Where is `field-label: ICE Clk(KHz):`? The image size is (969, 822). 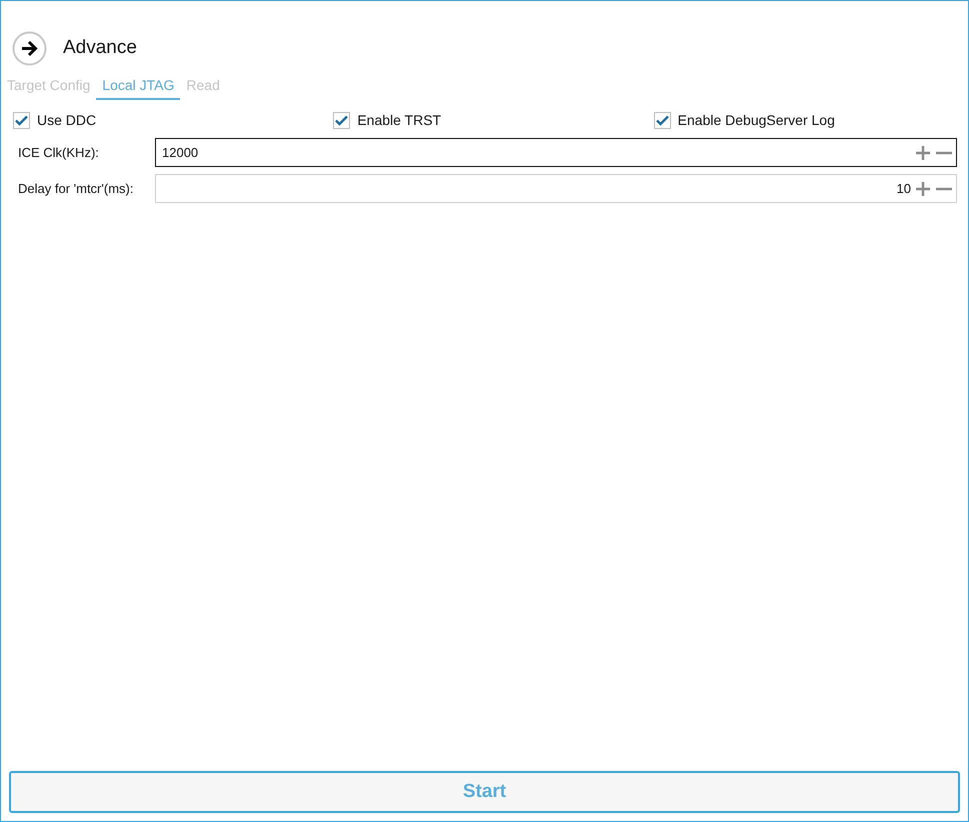 field-label: ICE Clk(KHz): is located at coordinates (58, 153).